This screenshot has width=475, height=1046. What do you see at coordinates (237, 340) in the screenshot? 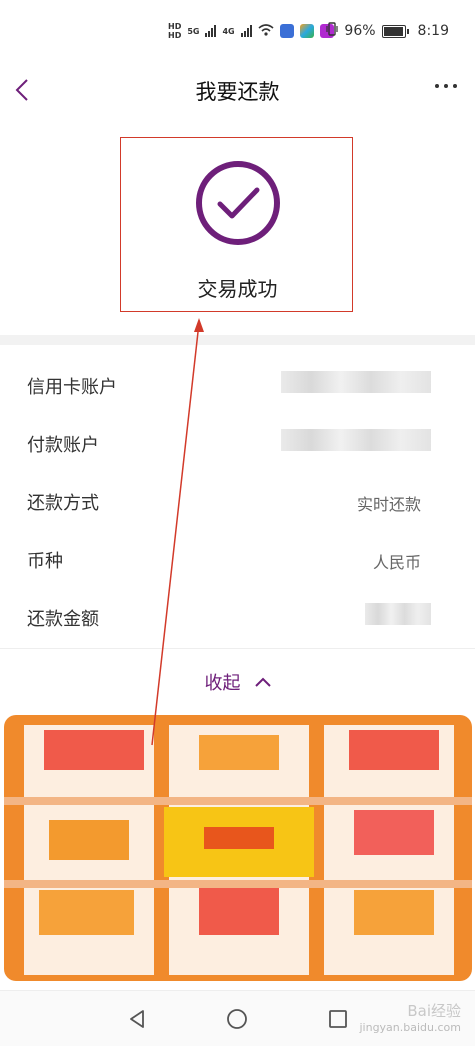
I see `section-divider` at bounding box center [237, 340].